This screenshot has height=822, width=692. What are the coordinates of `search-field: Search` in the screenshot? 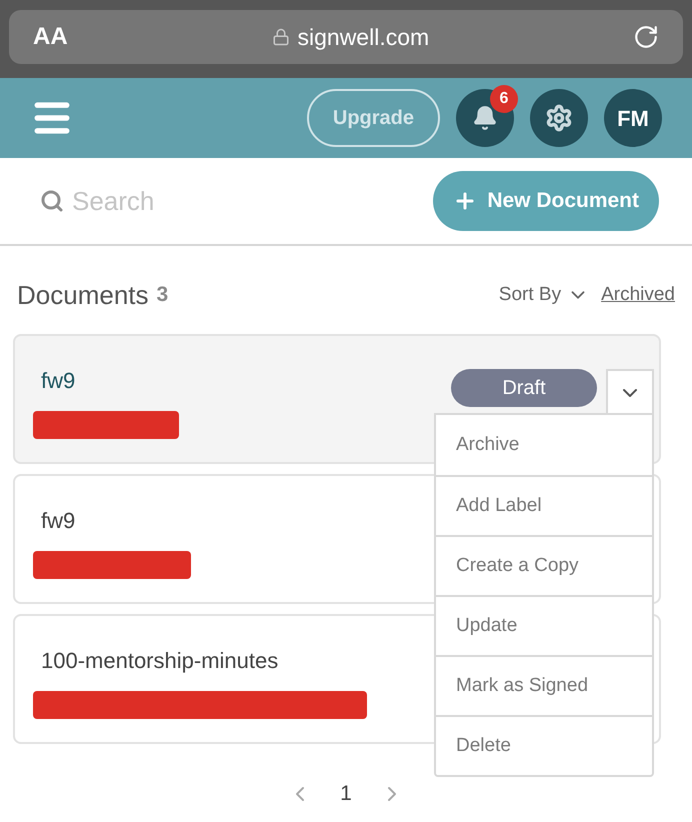 It's located at (192, 201).